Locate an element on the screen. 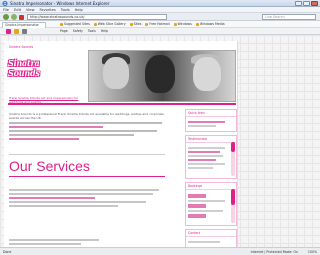  menu-file: File is located at coordinates (6, 10).